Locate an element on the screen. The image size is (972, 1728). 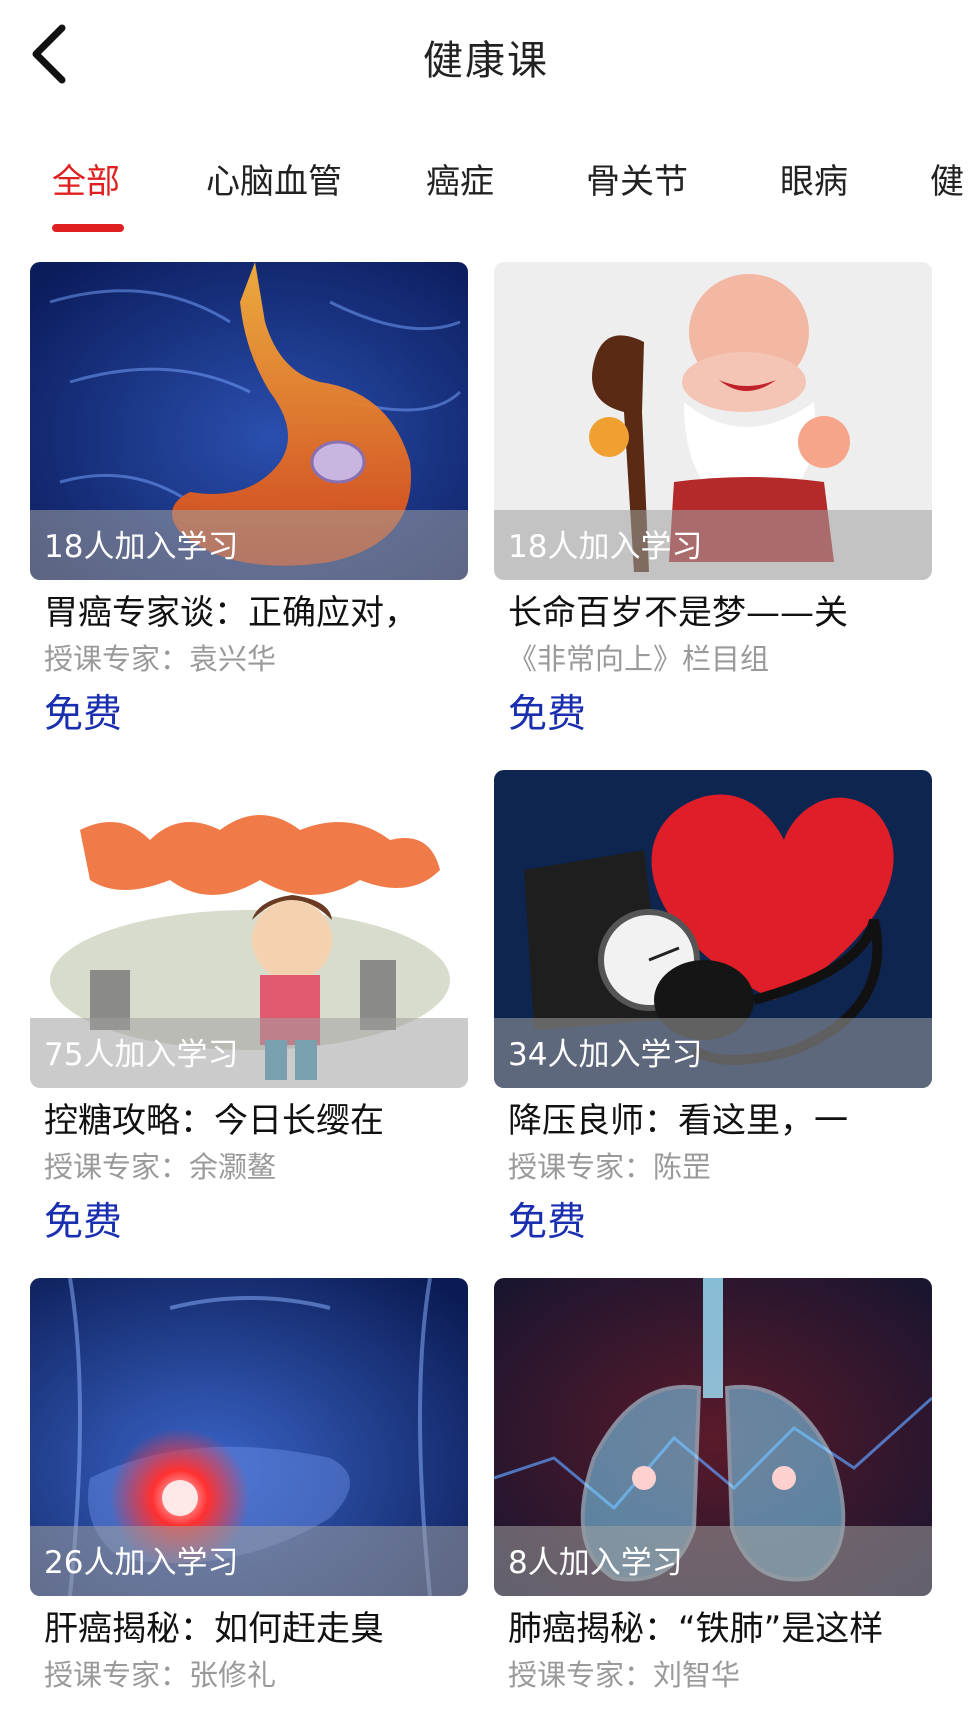
course-title: 长命百岁不是梦——关 is located at coordinates (678, 613).